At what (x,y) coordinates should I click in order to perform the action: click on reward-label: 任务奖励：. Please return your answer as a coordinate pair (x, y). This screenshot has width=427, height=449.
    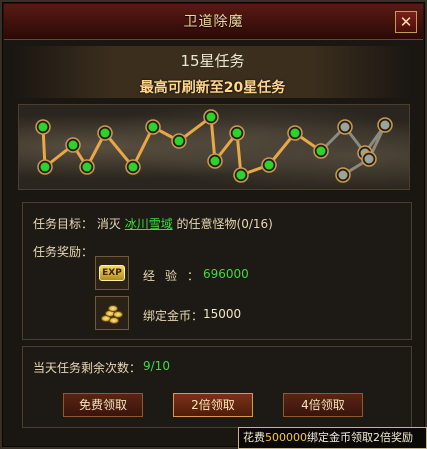
    Looking at the image, I should click on (63, 252).